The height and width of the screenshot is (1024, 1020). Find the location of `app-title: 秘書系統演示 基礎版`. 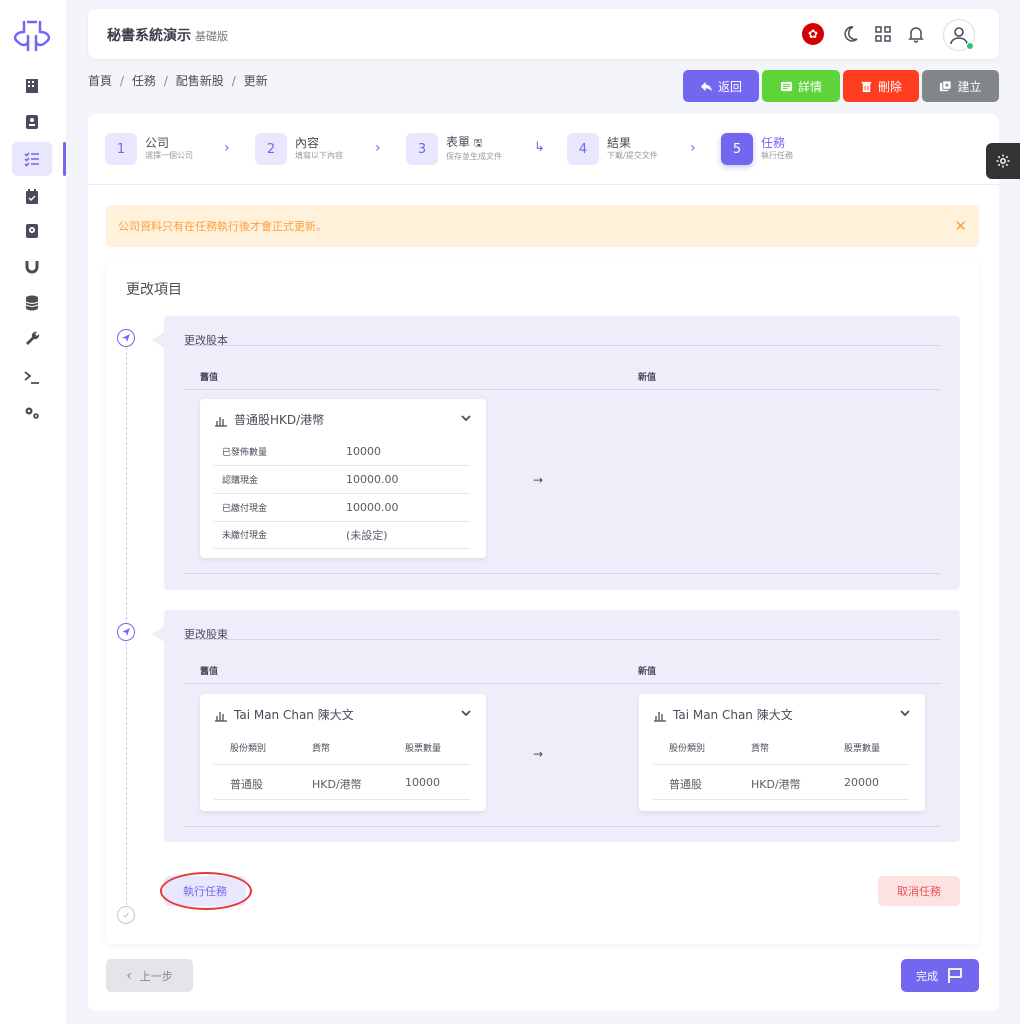

app-title: 秘書系統演示 基礎版 is located at coordinates (167, 36).